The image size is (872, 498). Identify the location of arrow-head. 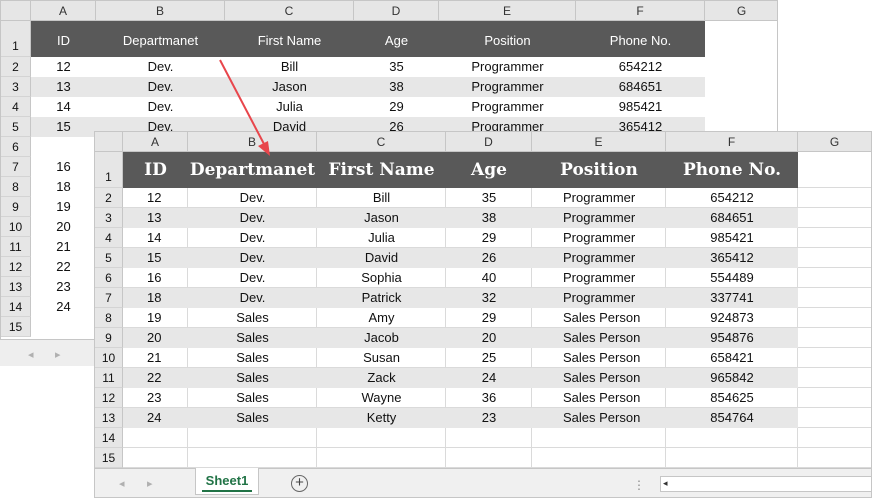
(264, 148).